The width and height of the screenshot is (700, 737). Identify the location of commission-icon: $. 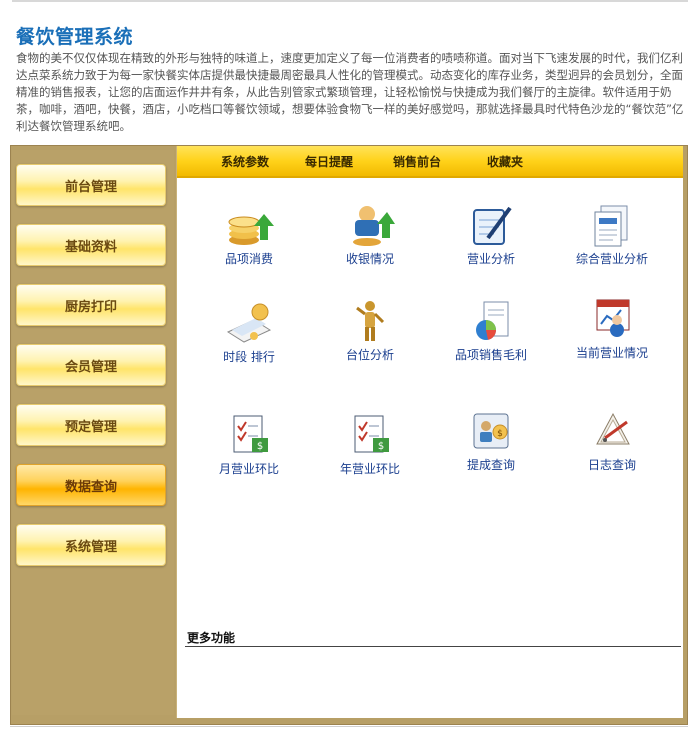
(491, 431).